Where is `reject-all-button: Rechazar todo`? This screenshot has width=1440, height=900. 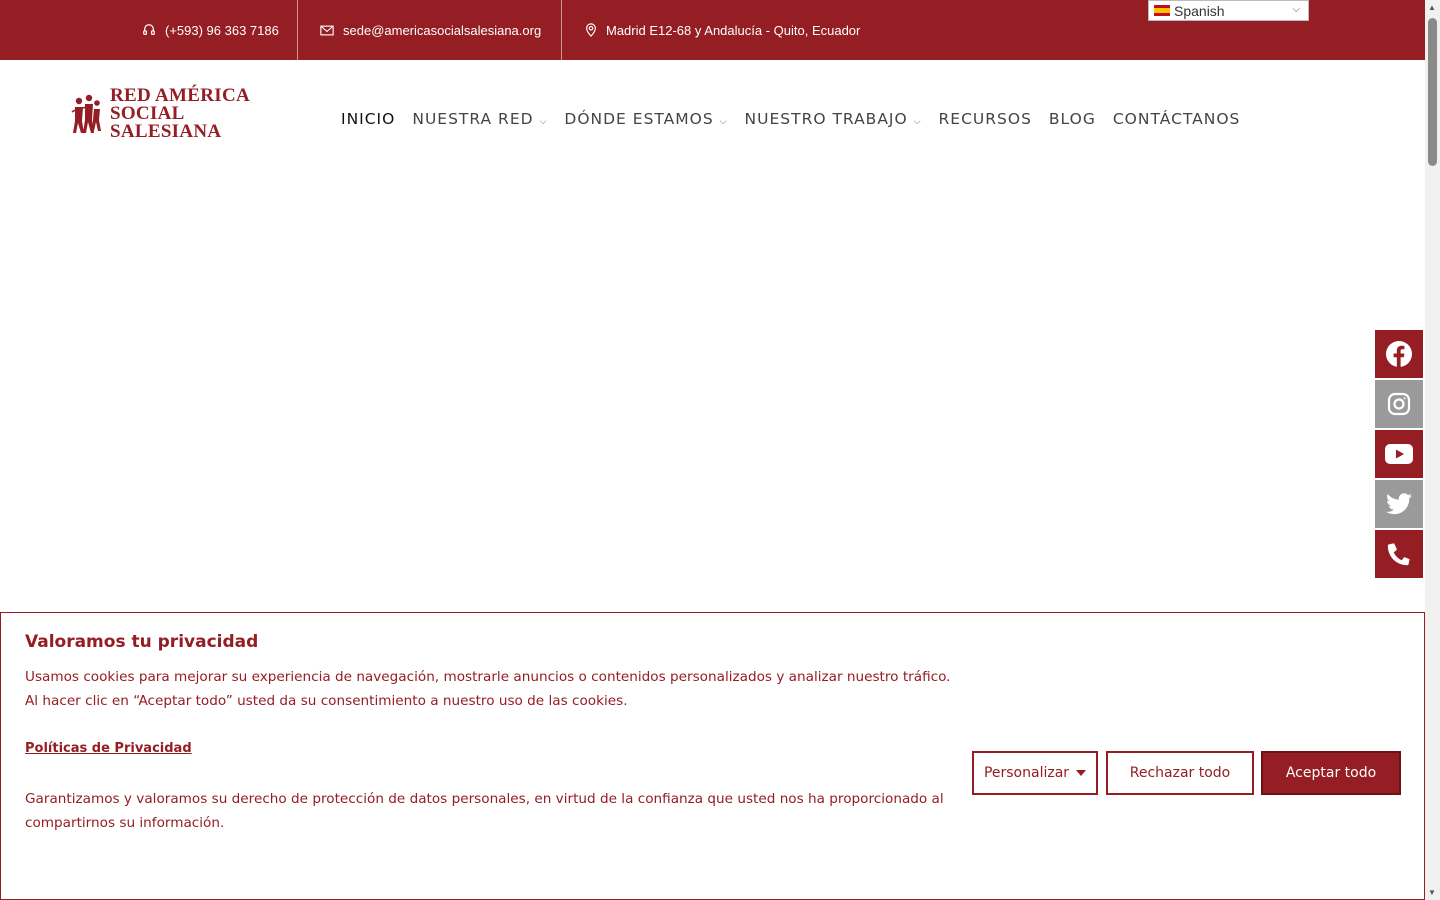
reject-all-button: Rechazar todo is located at coordinates (1180, 773).